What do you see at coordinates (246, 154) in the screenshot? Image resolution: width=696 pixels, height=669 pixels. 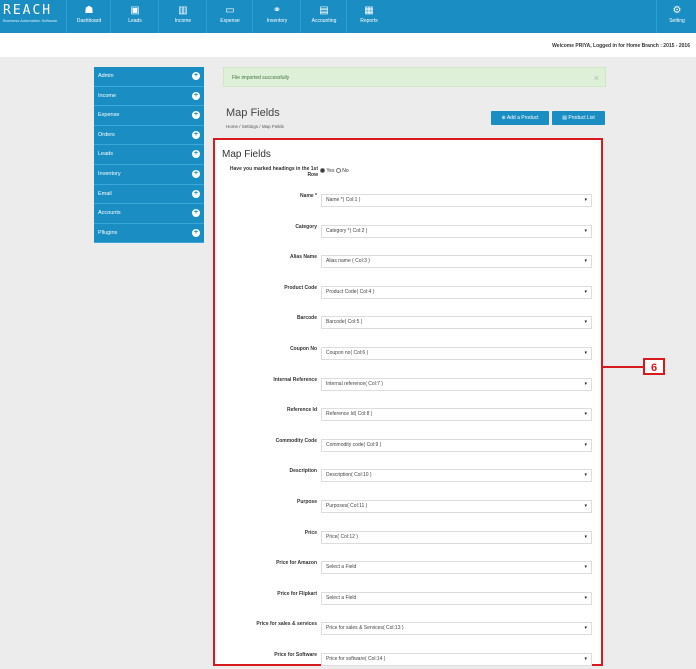 I see `panel-title: Map Fields` at bounding box center [246, 154].